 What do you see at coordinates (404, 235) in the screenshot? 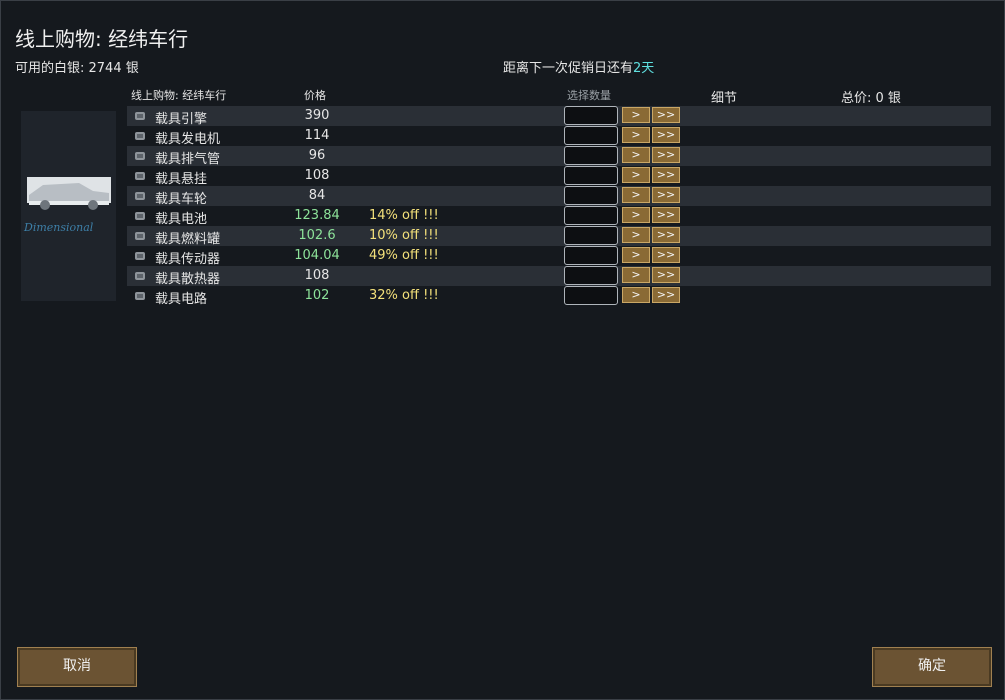
I see `item-discount: 10% off !!!` at bounding box center [404, 235].